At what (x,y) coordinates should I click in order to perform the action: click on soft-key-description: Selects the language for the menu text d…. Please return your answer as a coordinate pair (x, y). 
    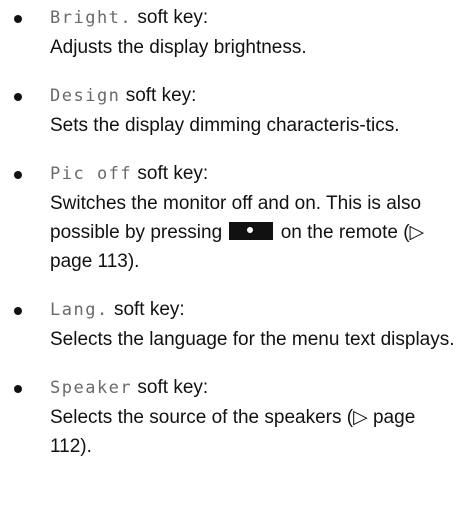
    Looking at the image, I should click on (252, 339).